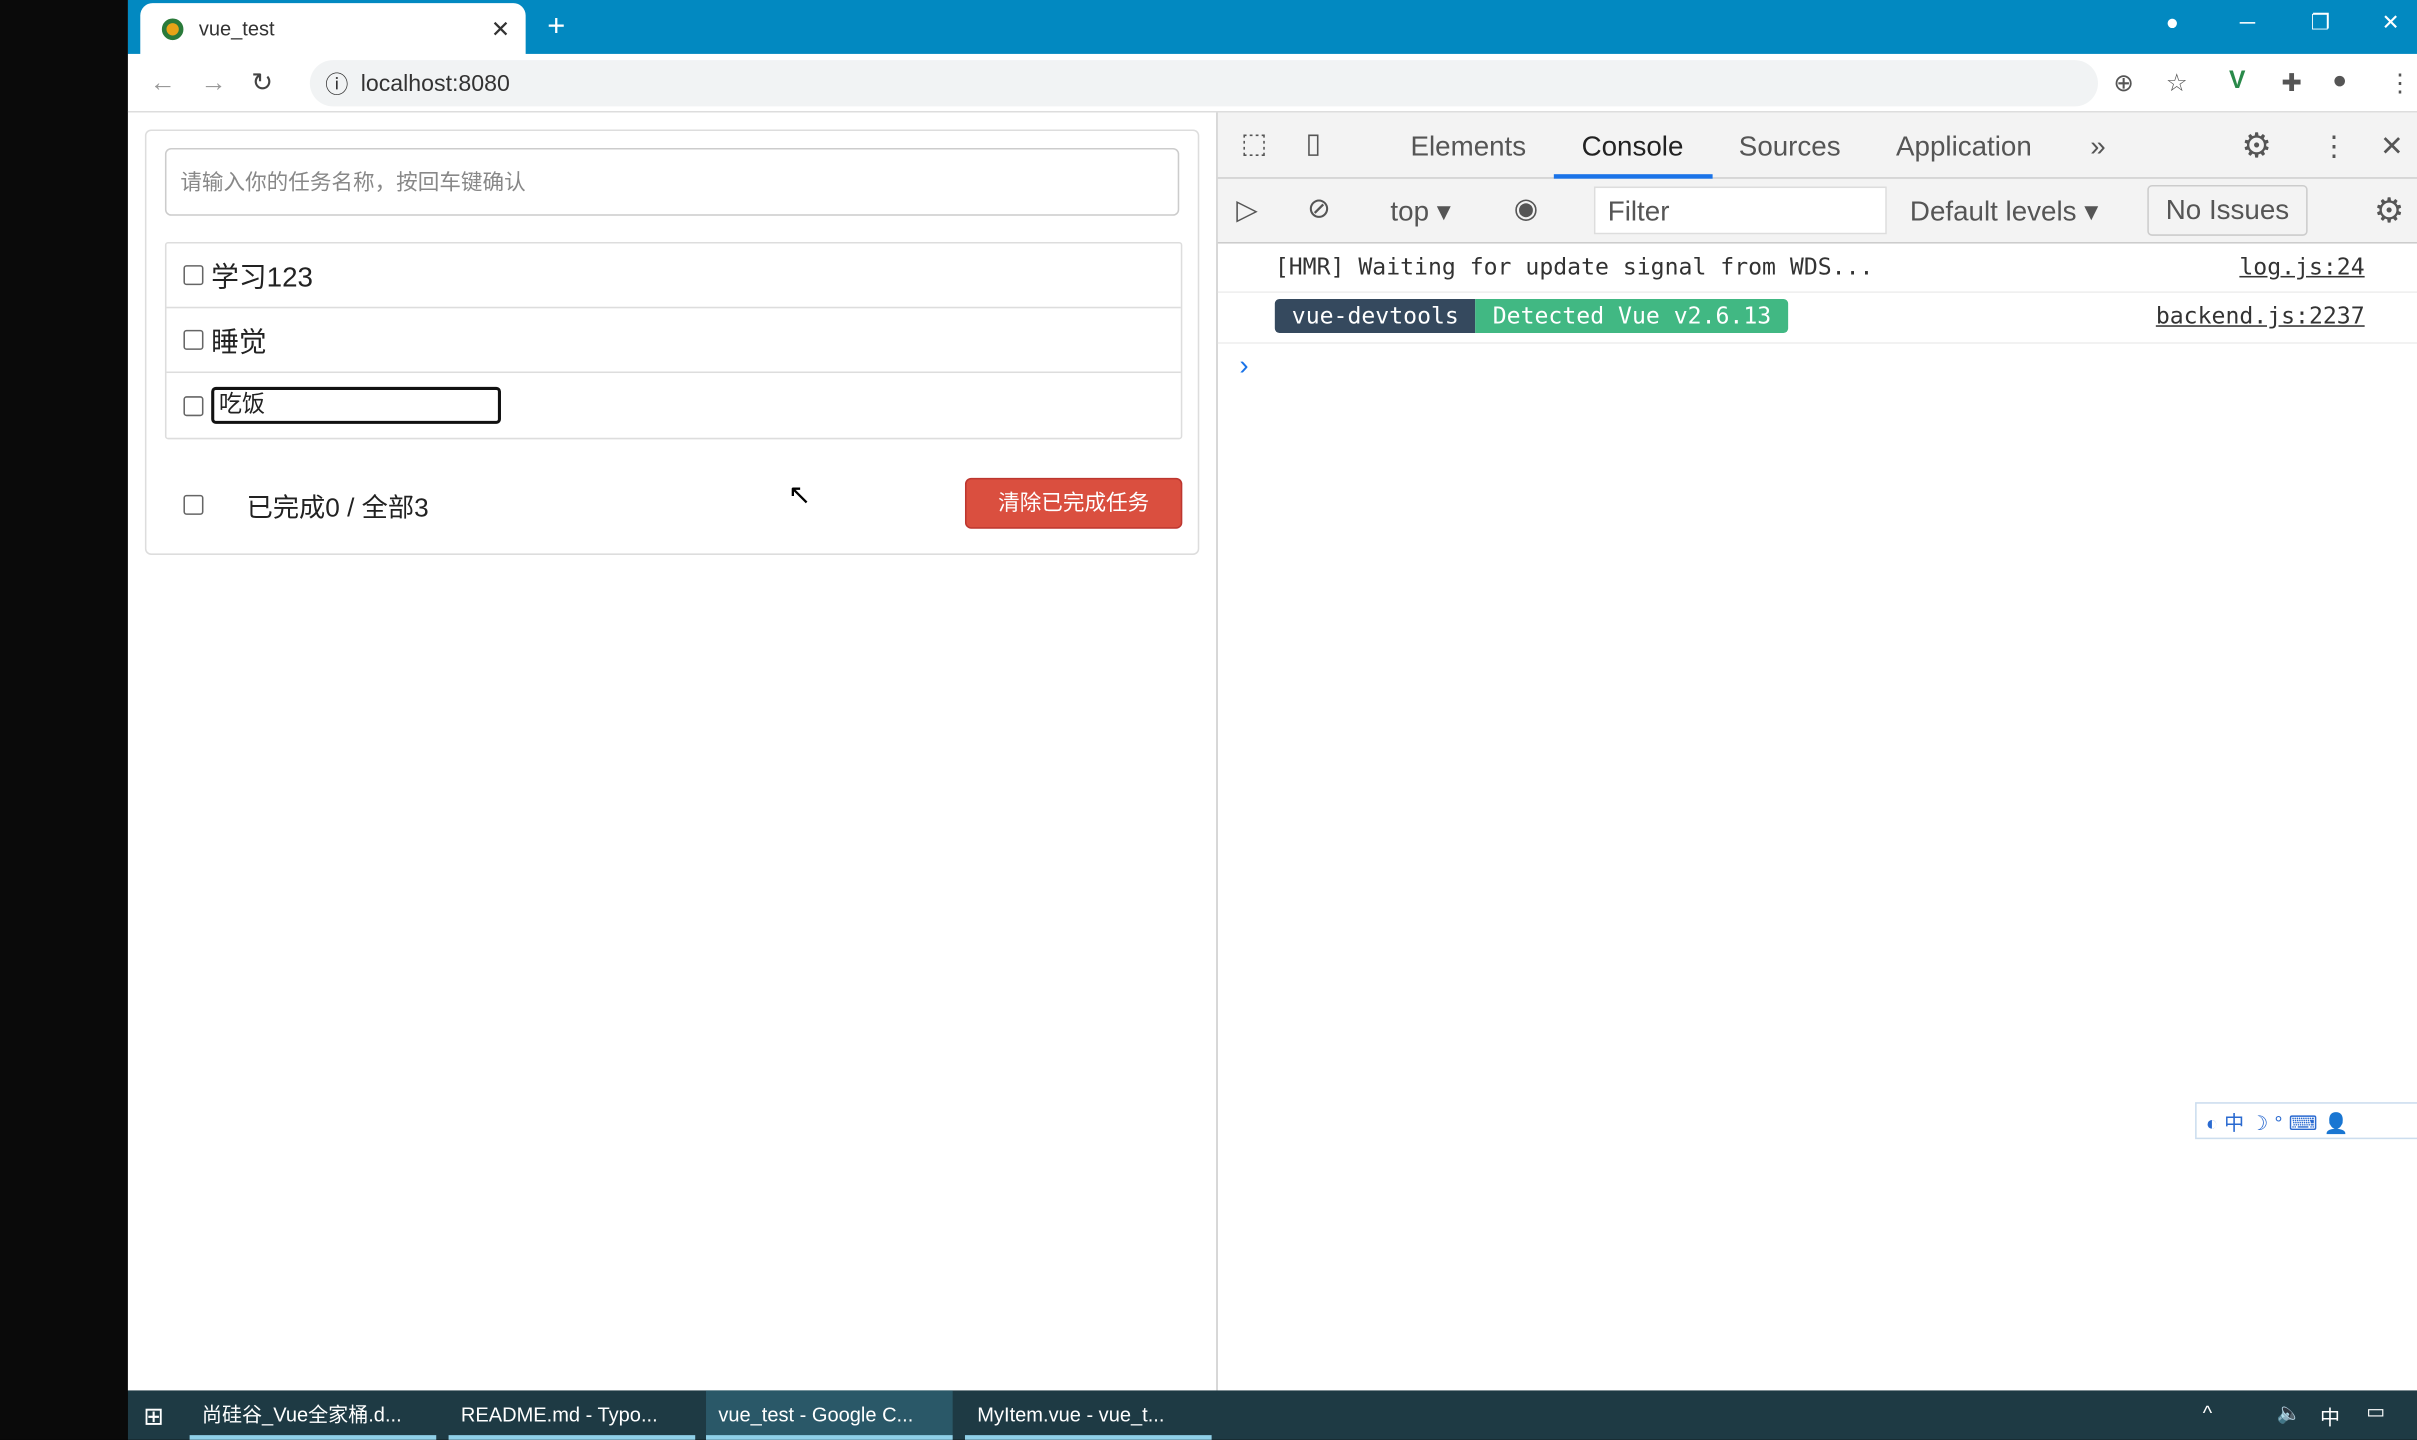 This screenshot has width=2417, height=1440. Describe the element at coordinates (1633, 147) in the screenshot. I see `tab-console: Console` at that location.